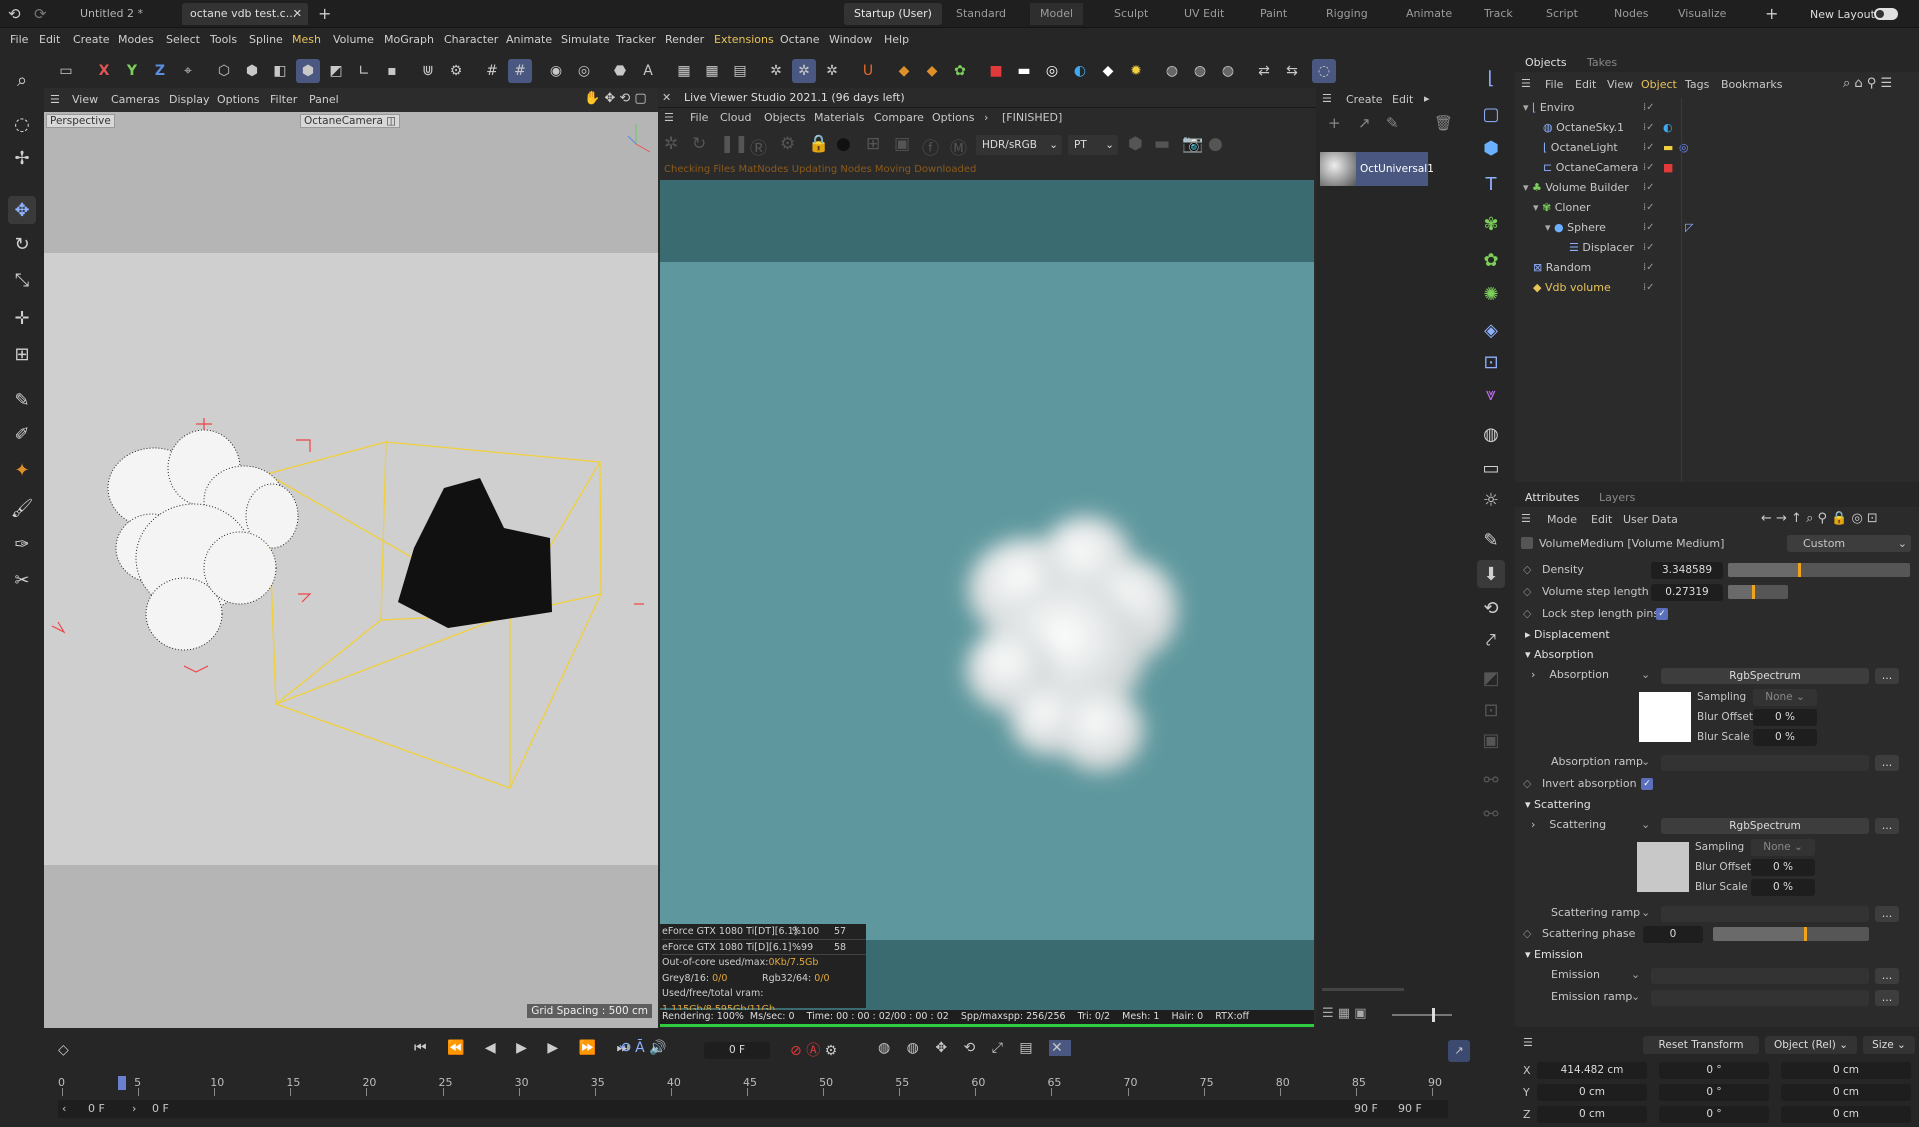 Image resolution: width=1919 pixels, height=1127 pixels. I want to click on spline-object-icon: ▢, so click(1491, 114).